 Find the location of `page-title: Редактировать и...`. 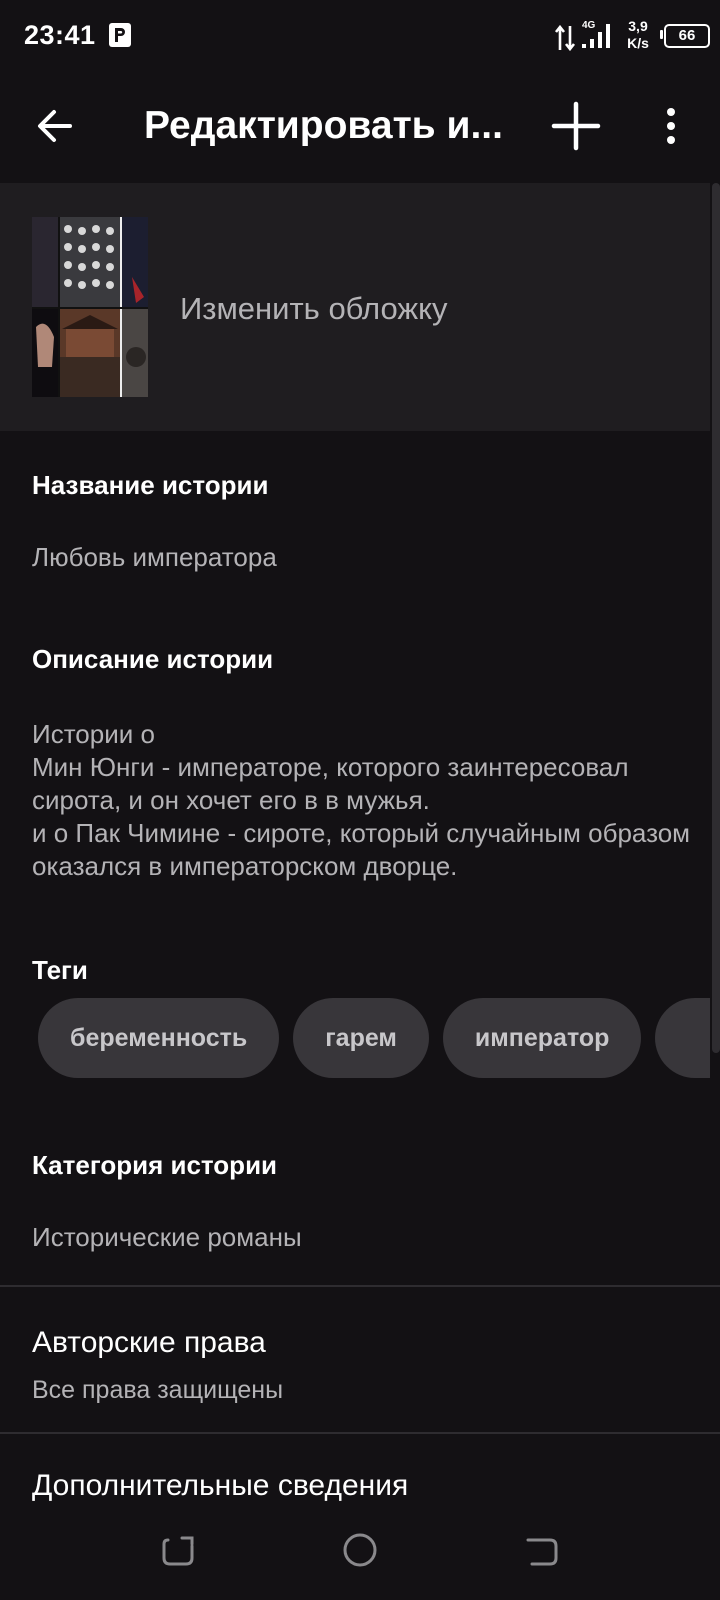

page-title: Редактировать и... is located at coordinates (323, 125).